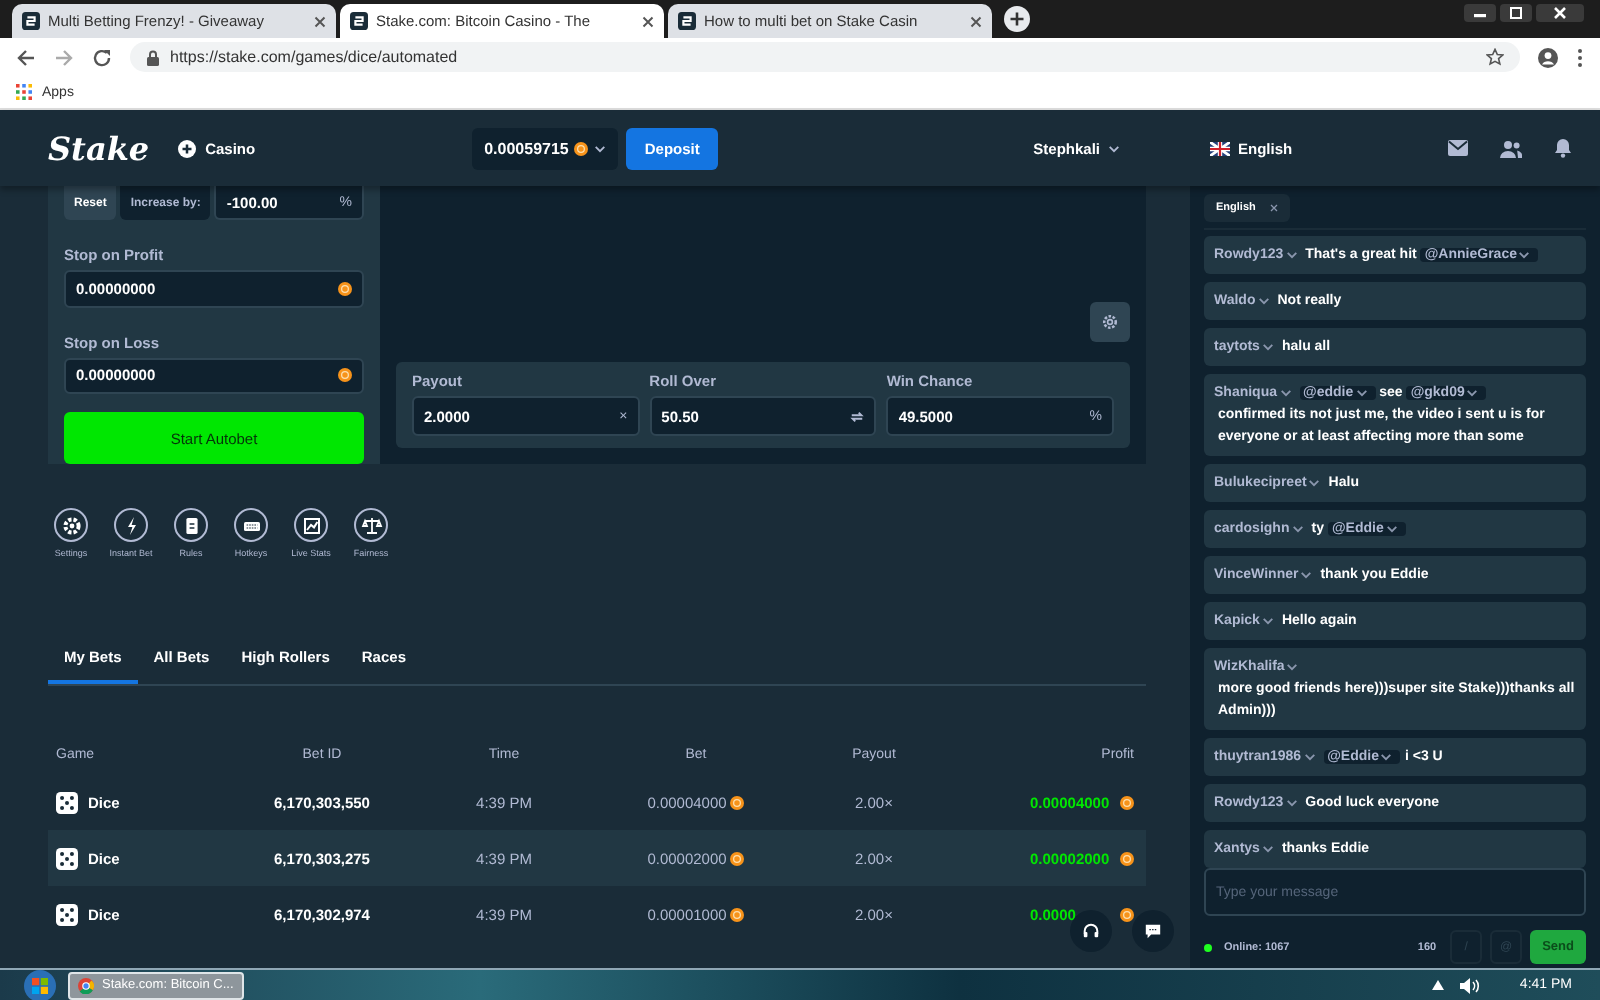  What do you see at coordinates (371, 525) in the screenshot?
I see `scales-icon` at bounding box center [371, 525].